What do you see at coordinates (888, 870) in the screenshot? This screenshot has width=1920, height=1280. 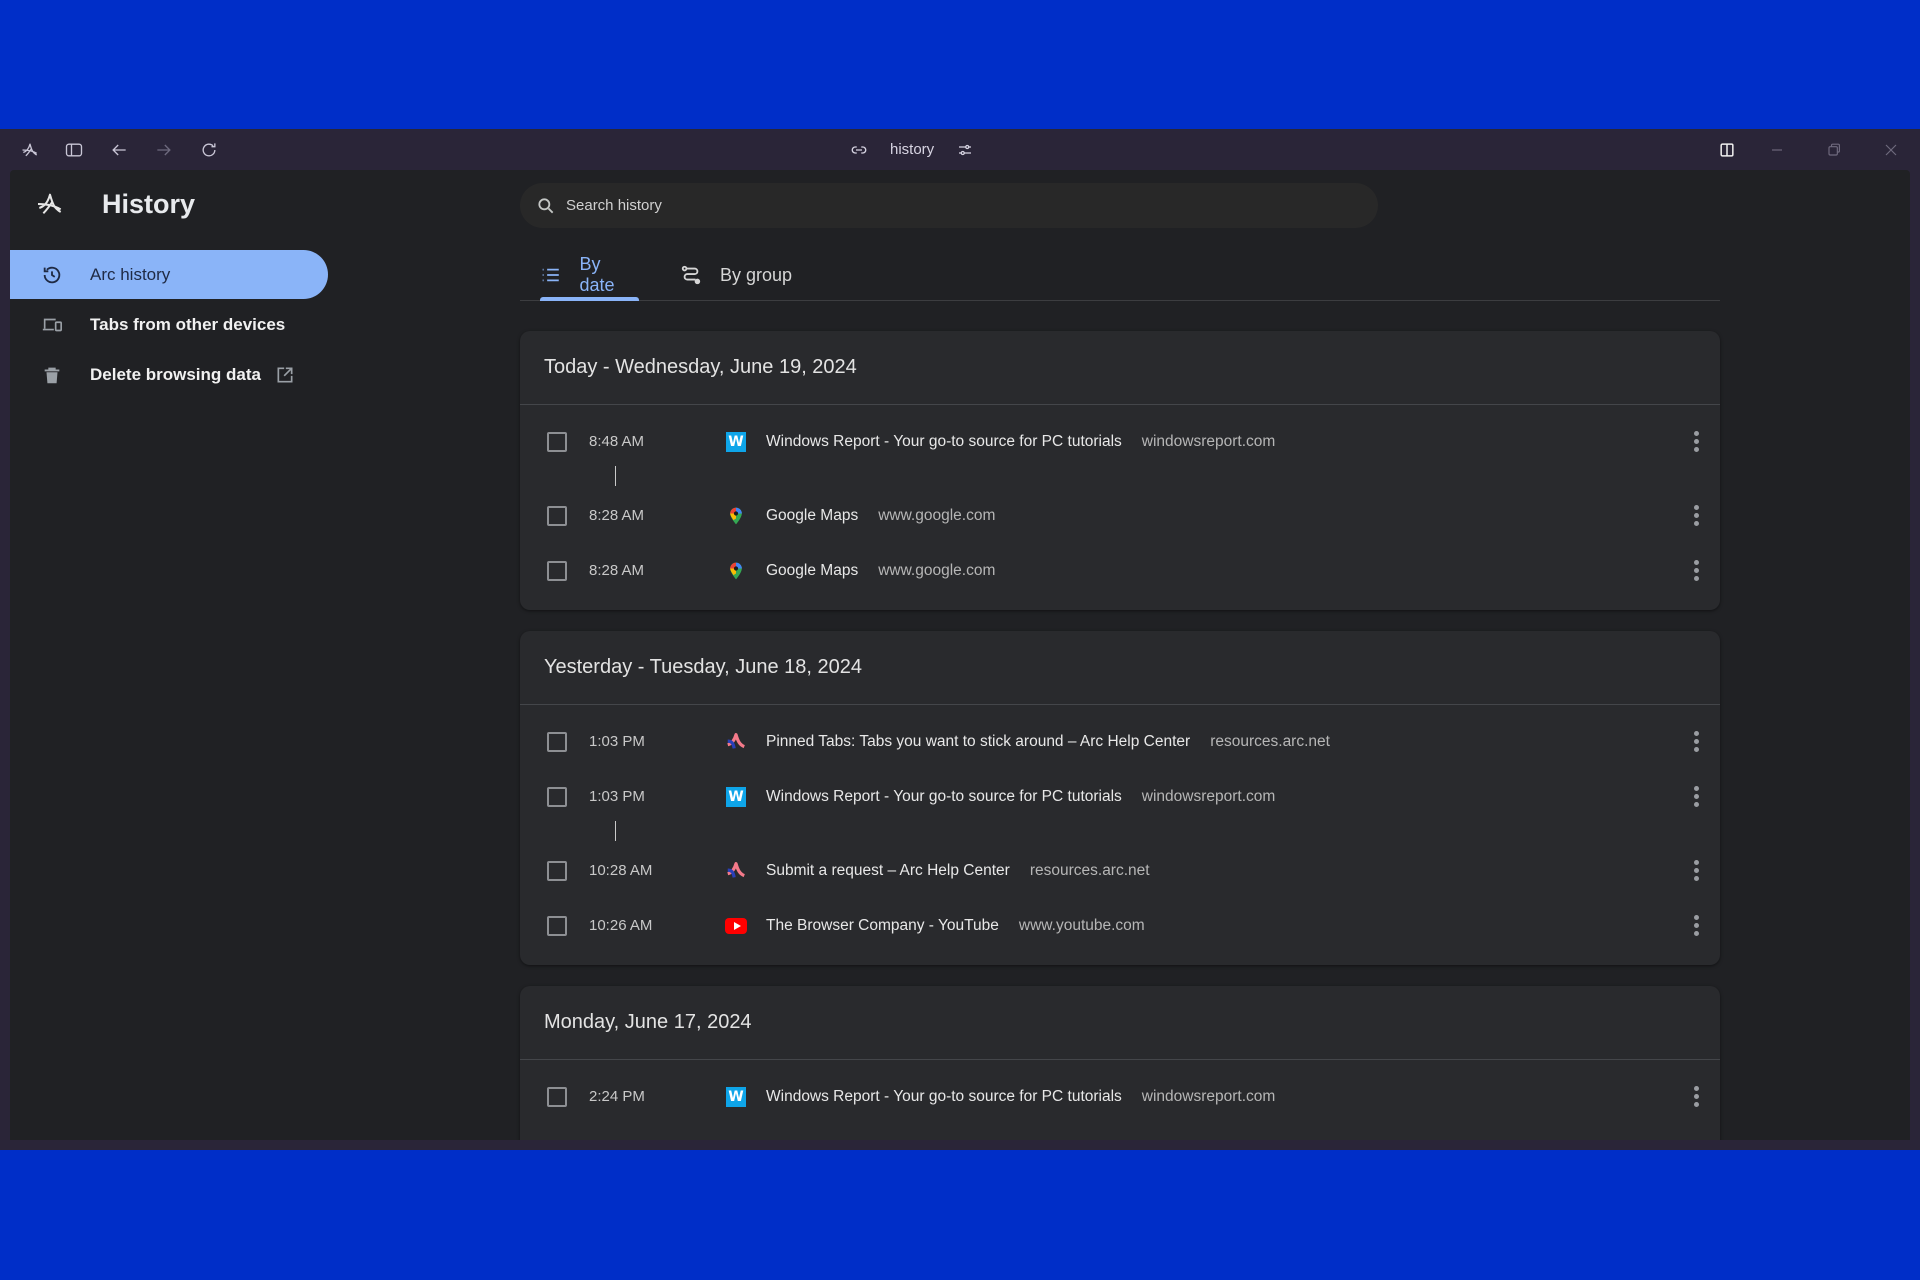 I see `entry-title: Submit a request – Arc Help Center` at bounding box center [888, 870].